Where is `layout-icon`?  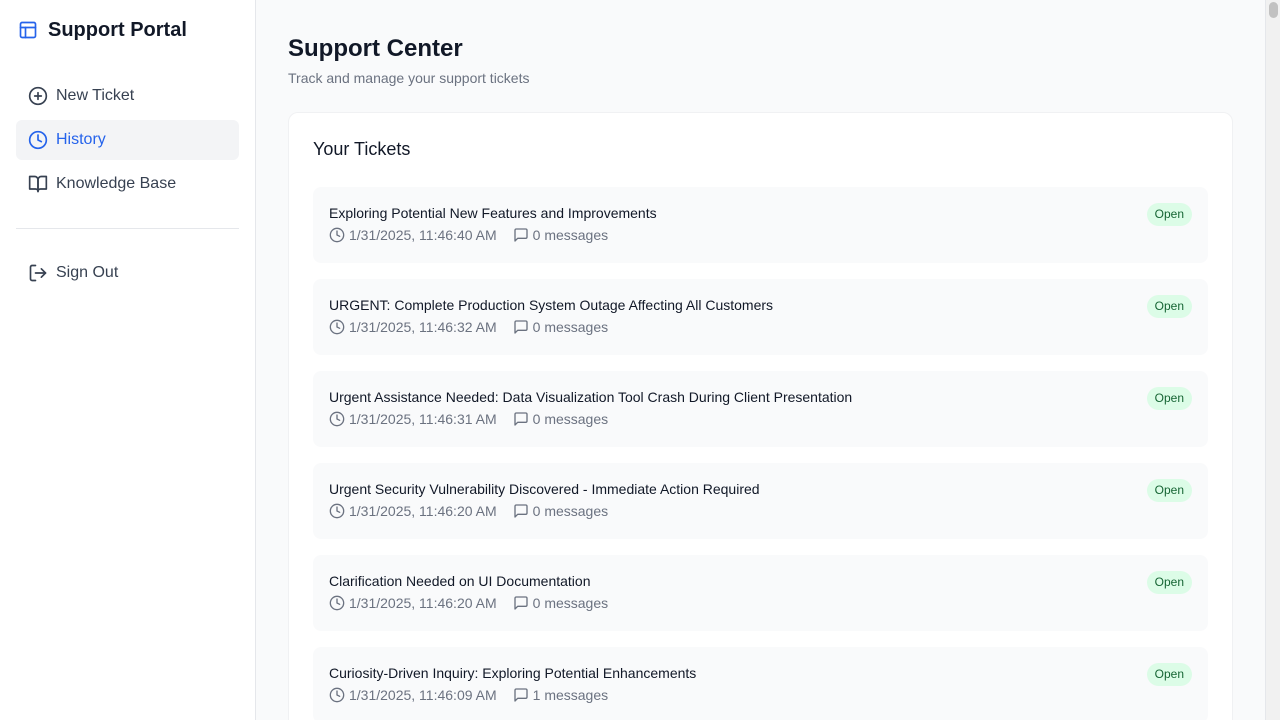 layout-icon is located at coordinates (28, 30).